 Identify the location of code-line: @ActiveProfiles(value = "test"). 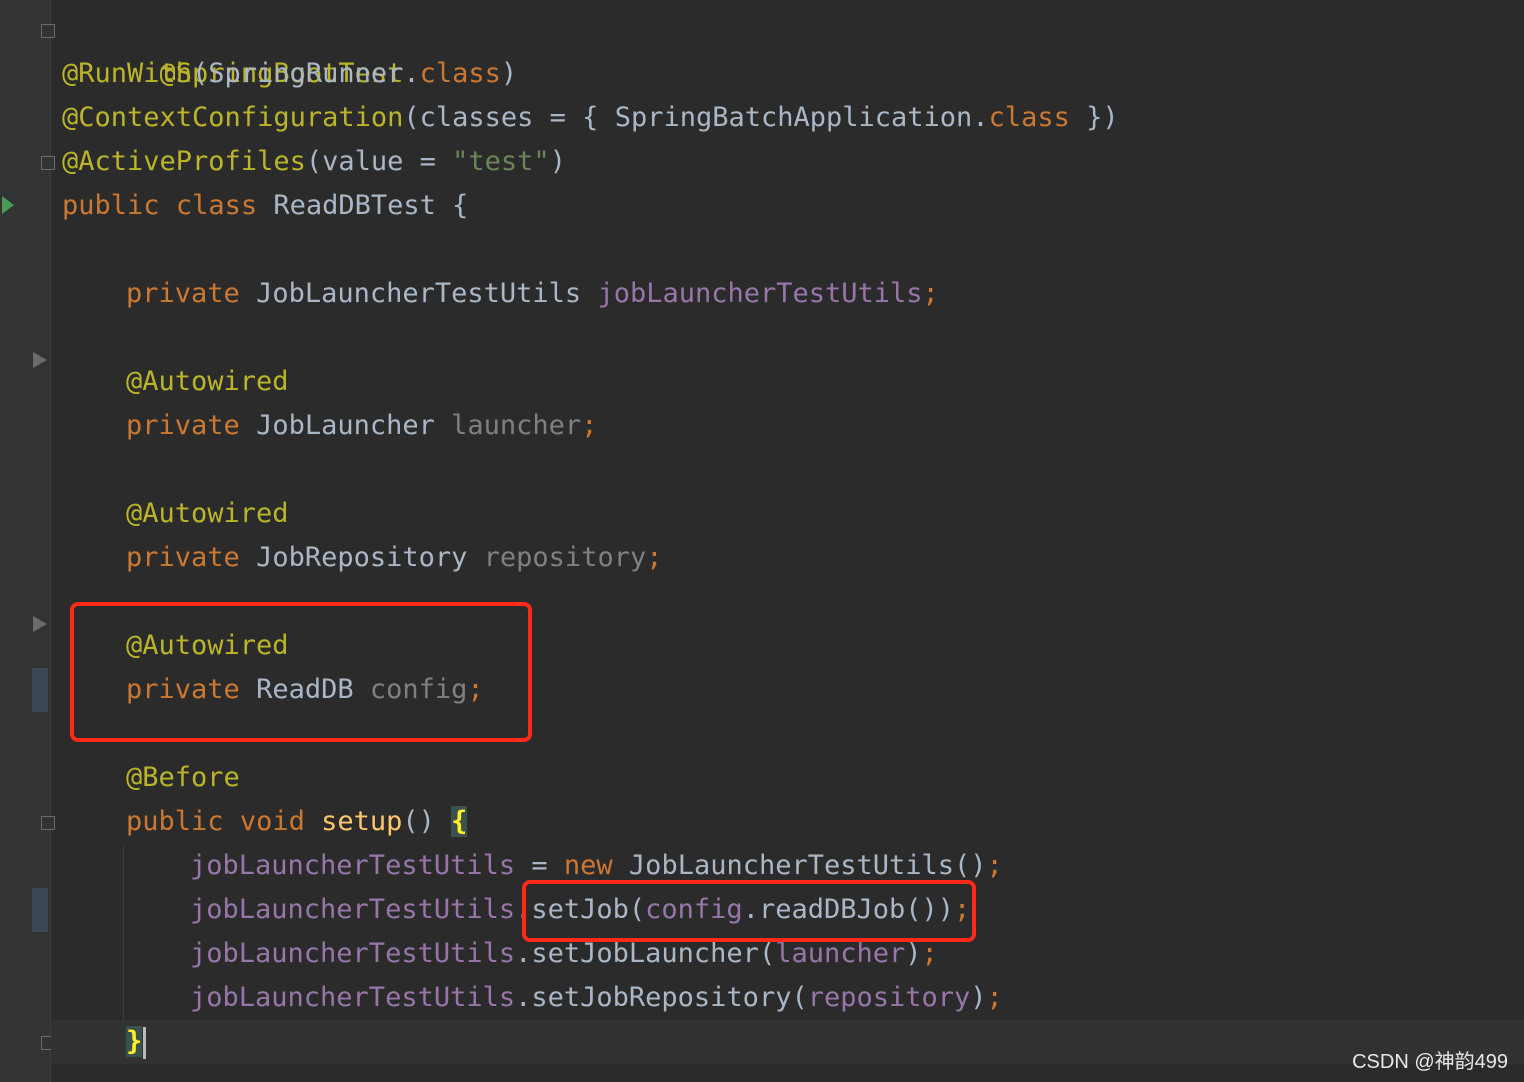
(314, 162).